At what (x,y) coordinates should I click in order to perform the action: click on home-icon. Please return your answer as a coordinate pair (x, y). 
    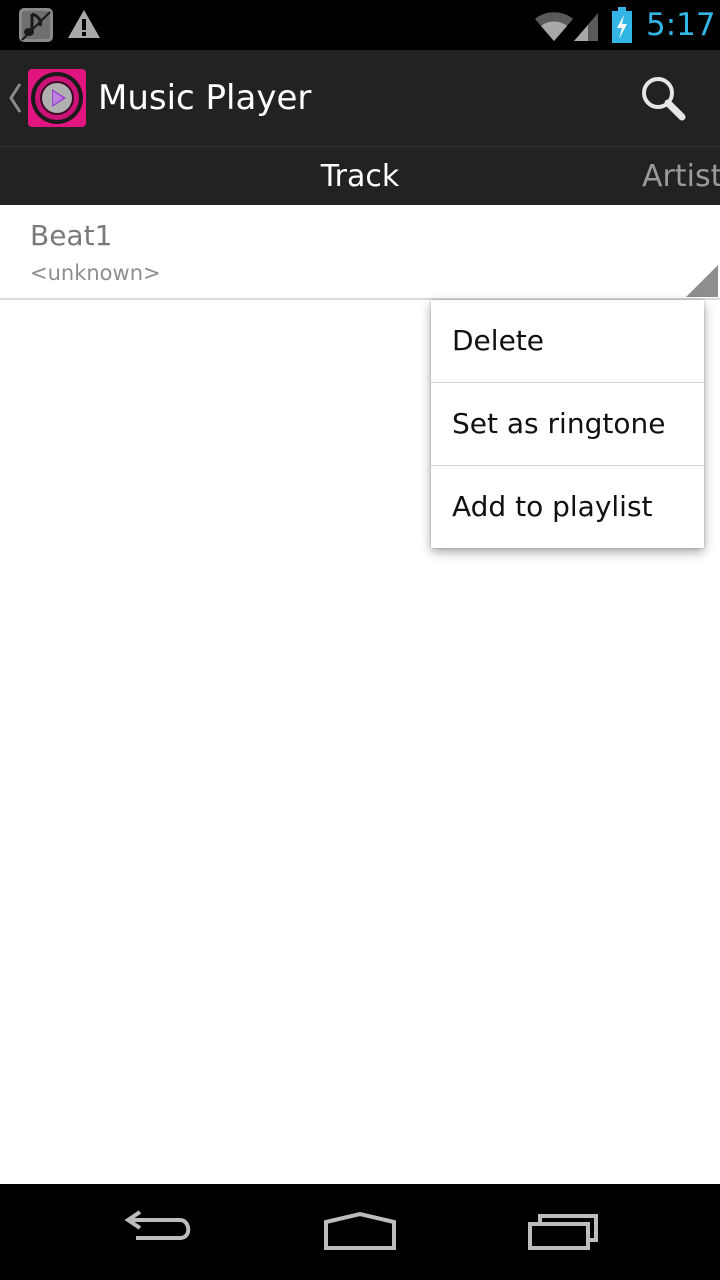
    Looking at the image, I should click on (360, 1232).